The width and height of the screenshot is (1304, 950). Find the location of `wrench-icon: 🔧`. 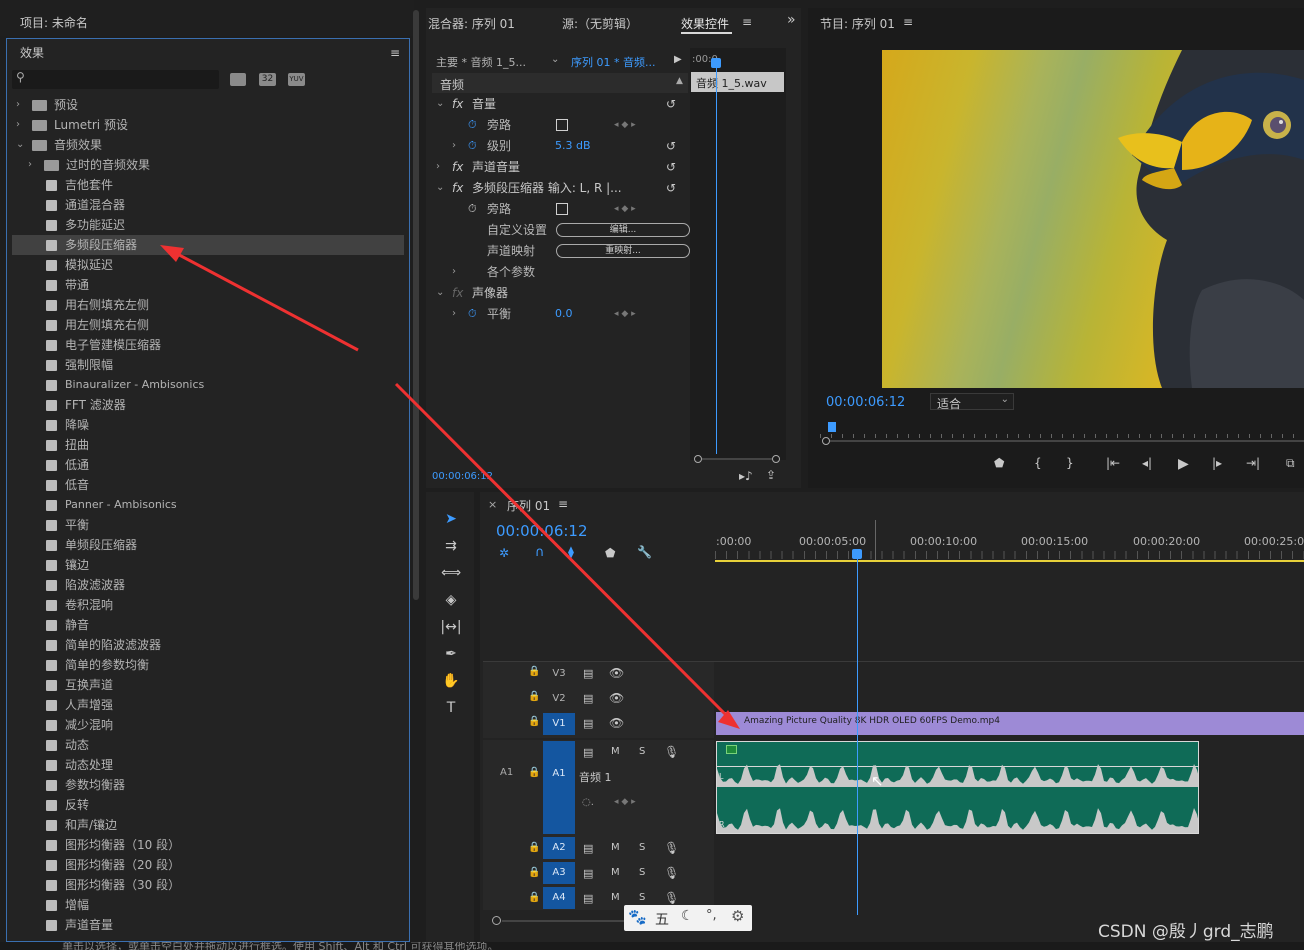

wrench-icon: 🔧 is located at coordinates (644, 552).